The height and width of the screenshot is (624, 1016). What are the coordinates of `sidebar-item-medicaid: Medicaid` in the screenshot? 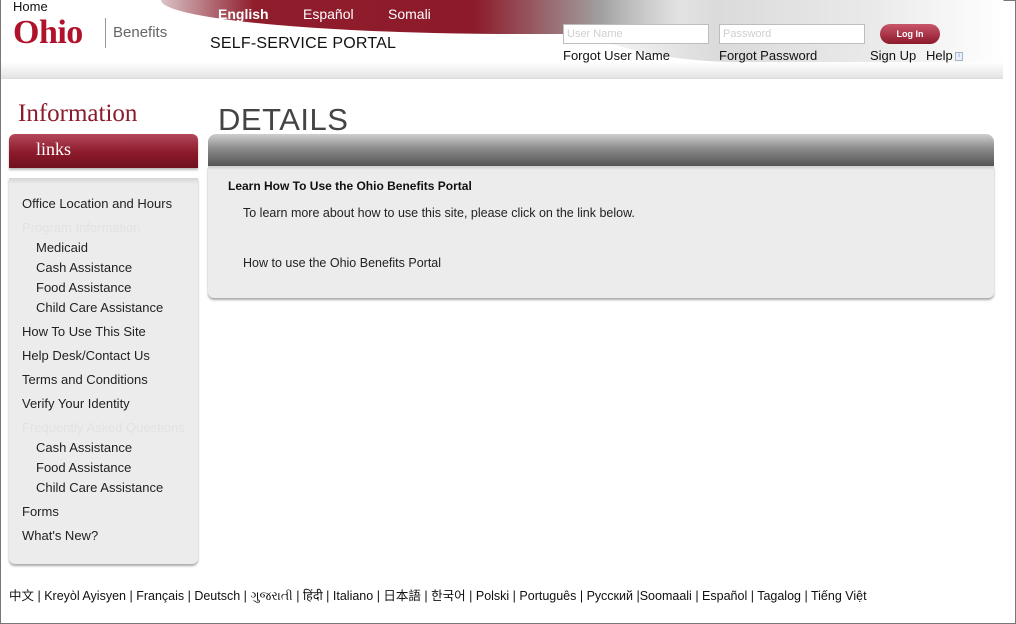 It's located at (62, 247).